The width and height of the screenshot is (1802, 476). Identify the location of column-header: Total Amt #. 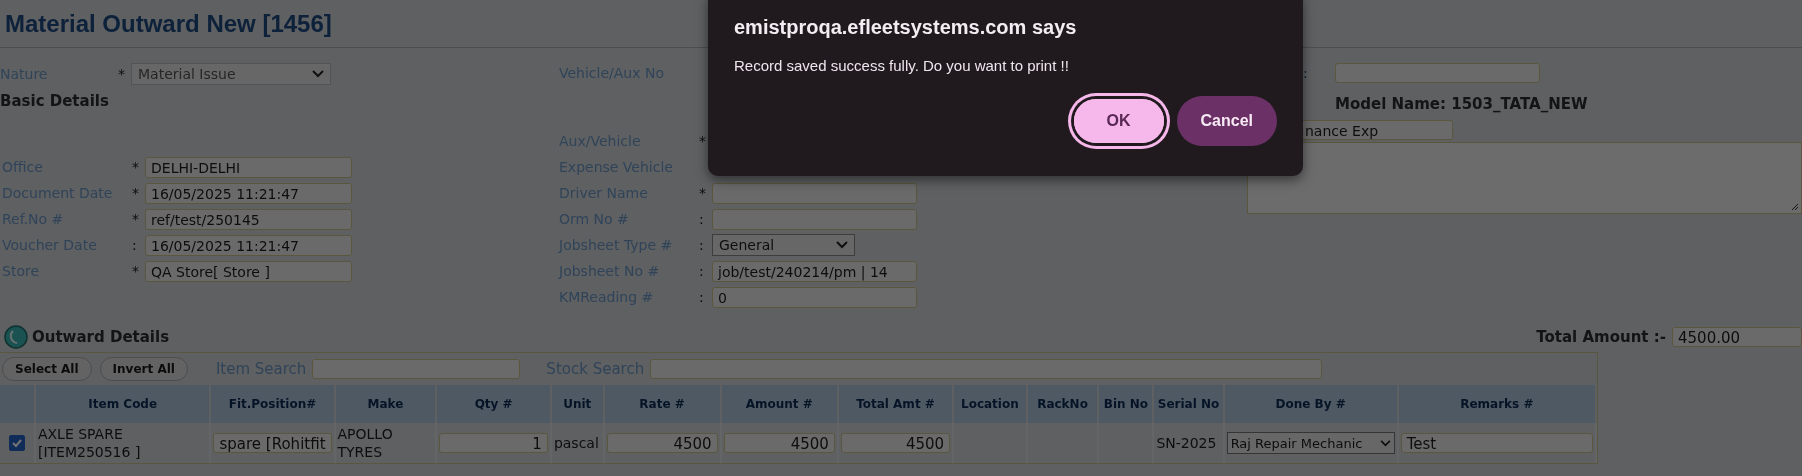
(895, 404).